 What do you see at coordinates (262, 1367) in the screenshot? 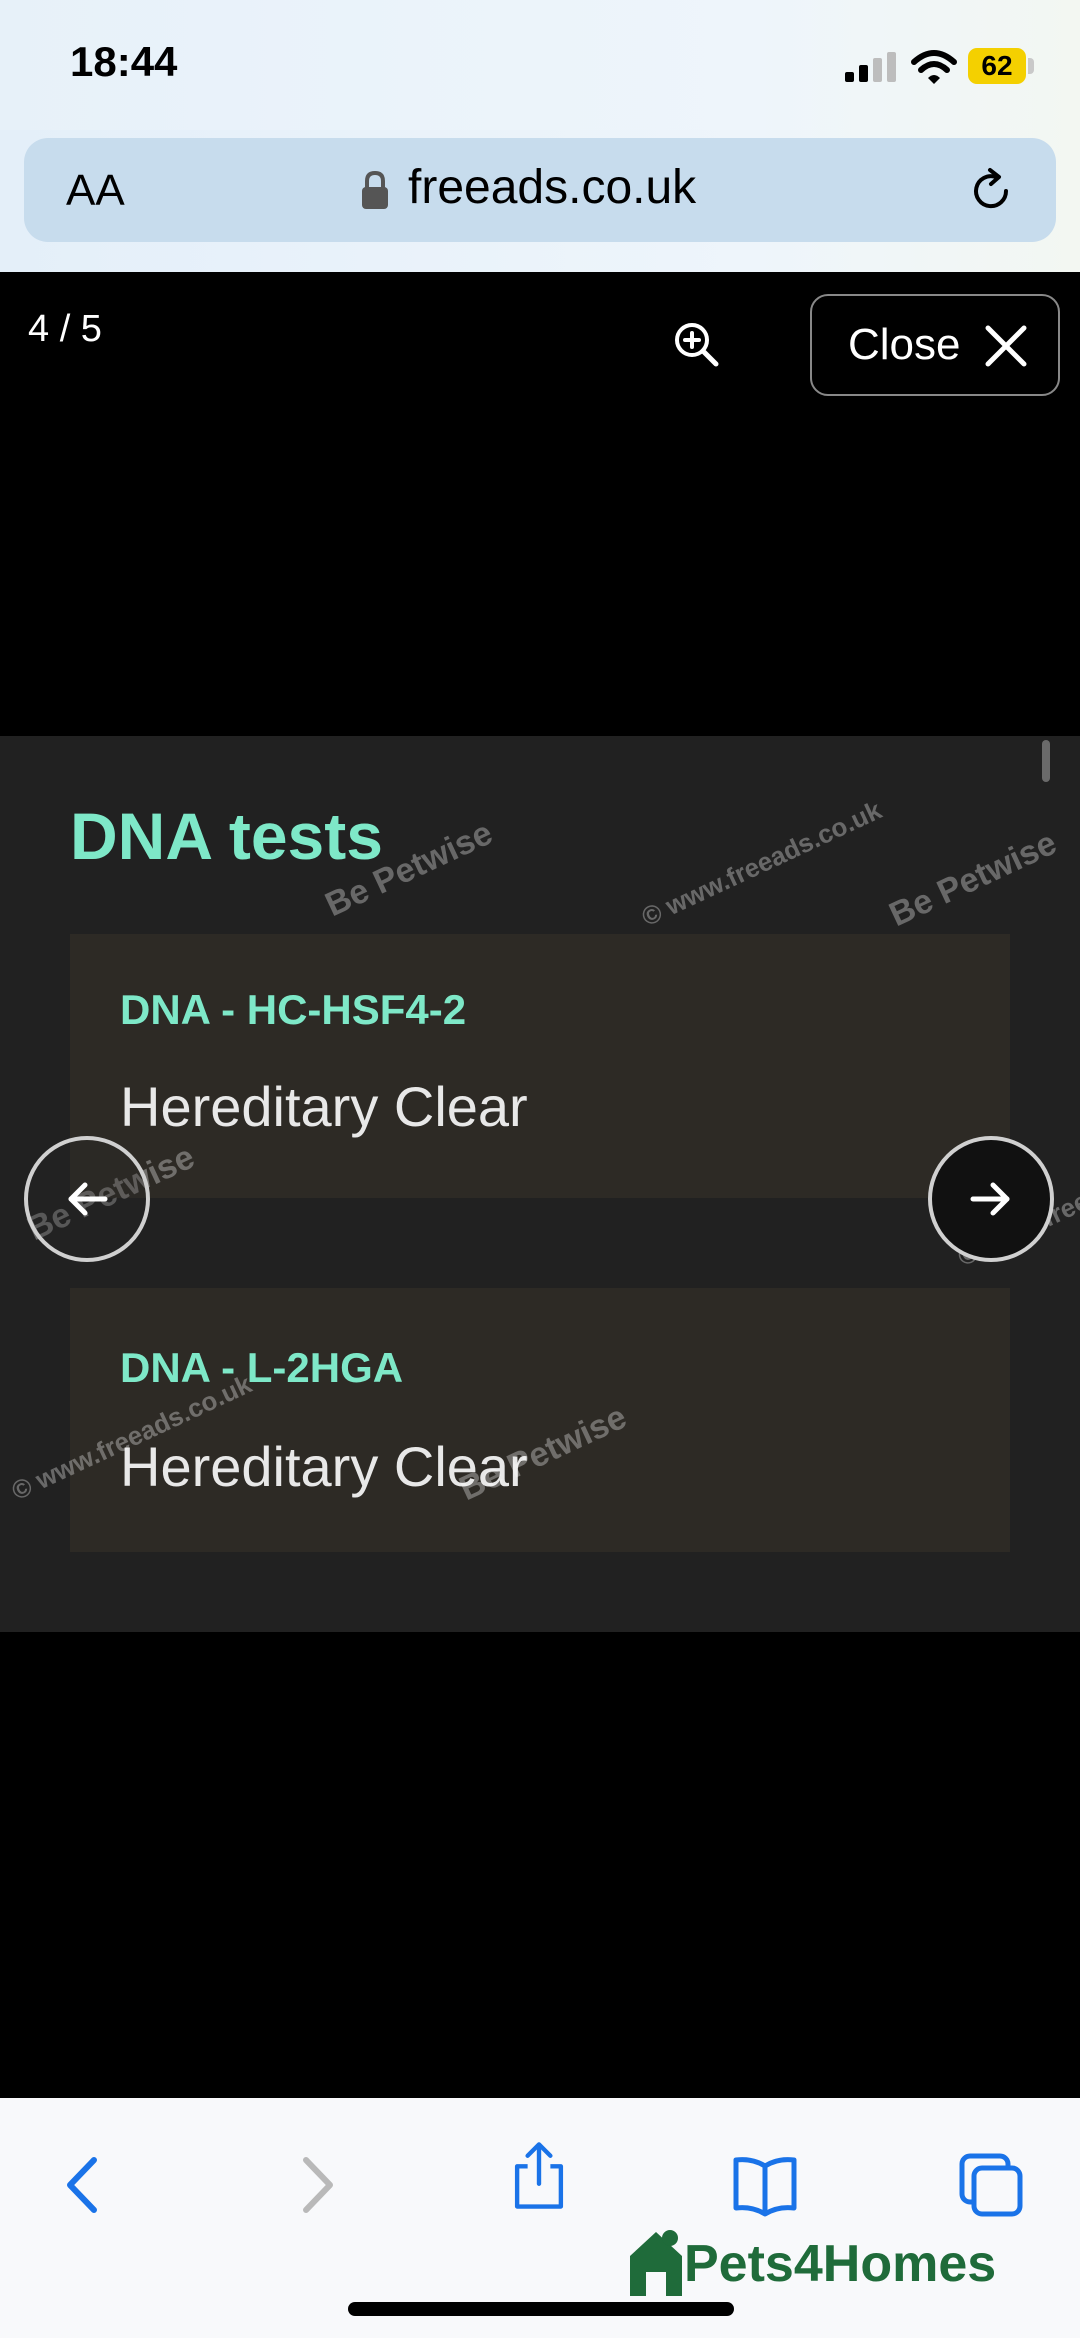
I see `dna-test-name: DNA - L-2HGA` at bounding box center [262, 1367].